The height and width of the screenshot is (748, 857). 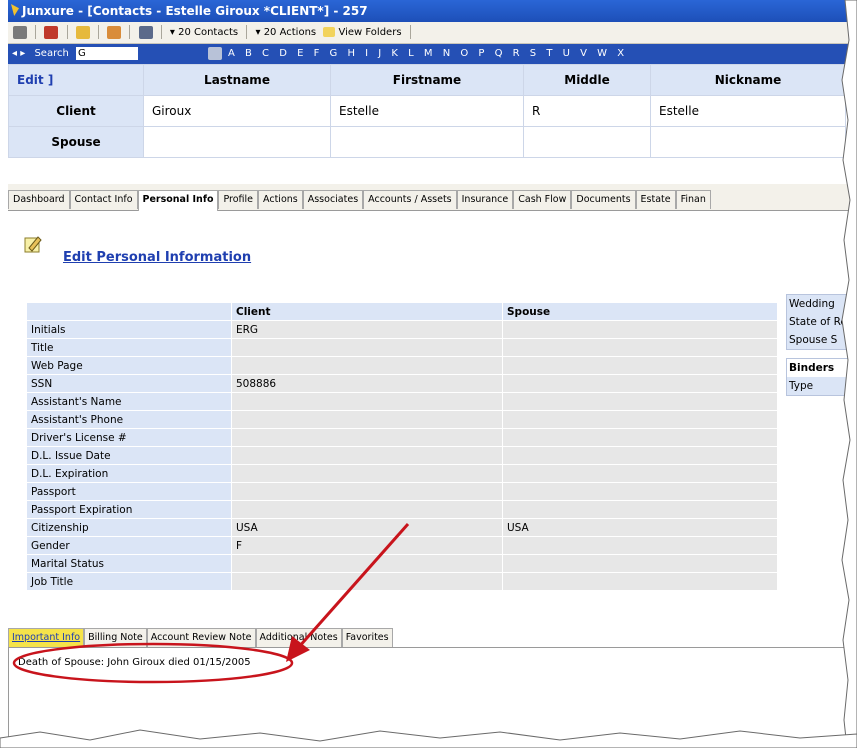 What do you see at coordinates (748, 80) in the screenshot?
I see `nickname-header: Nickname` at bounding box center [748, 80].